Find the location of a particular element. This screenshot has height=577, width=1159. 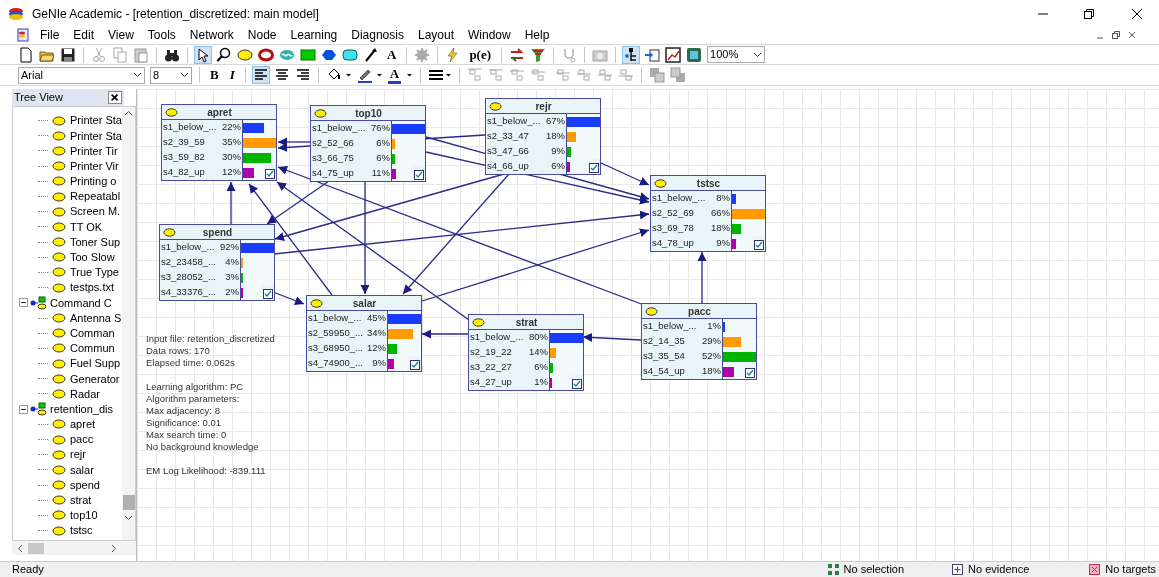

tree-item: Screen M. is located at coordinates (95, 211).